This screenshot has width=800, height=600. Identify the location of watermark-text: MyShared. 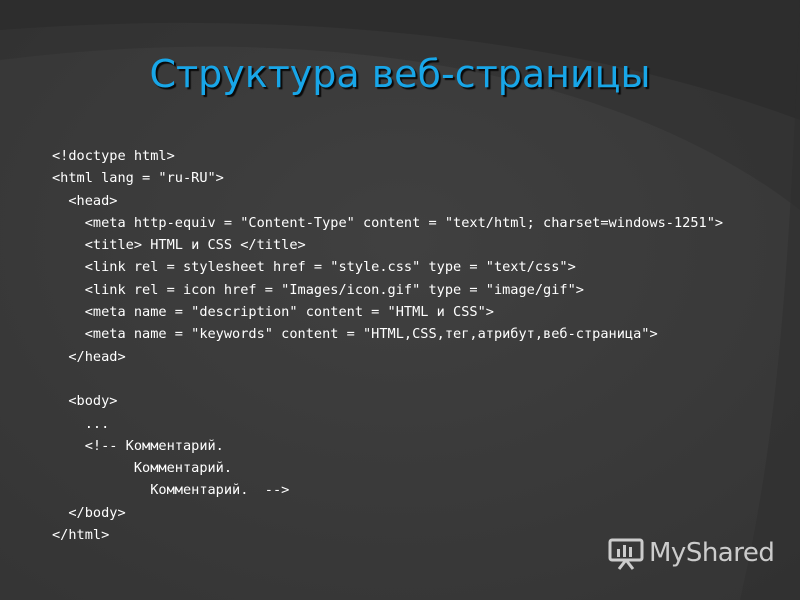
(712, 553).